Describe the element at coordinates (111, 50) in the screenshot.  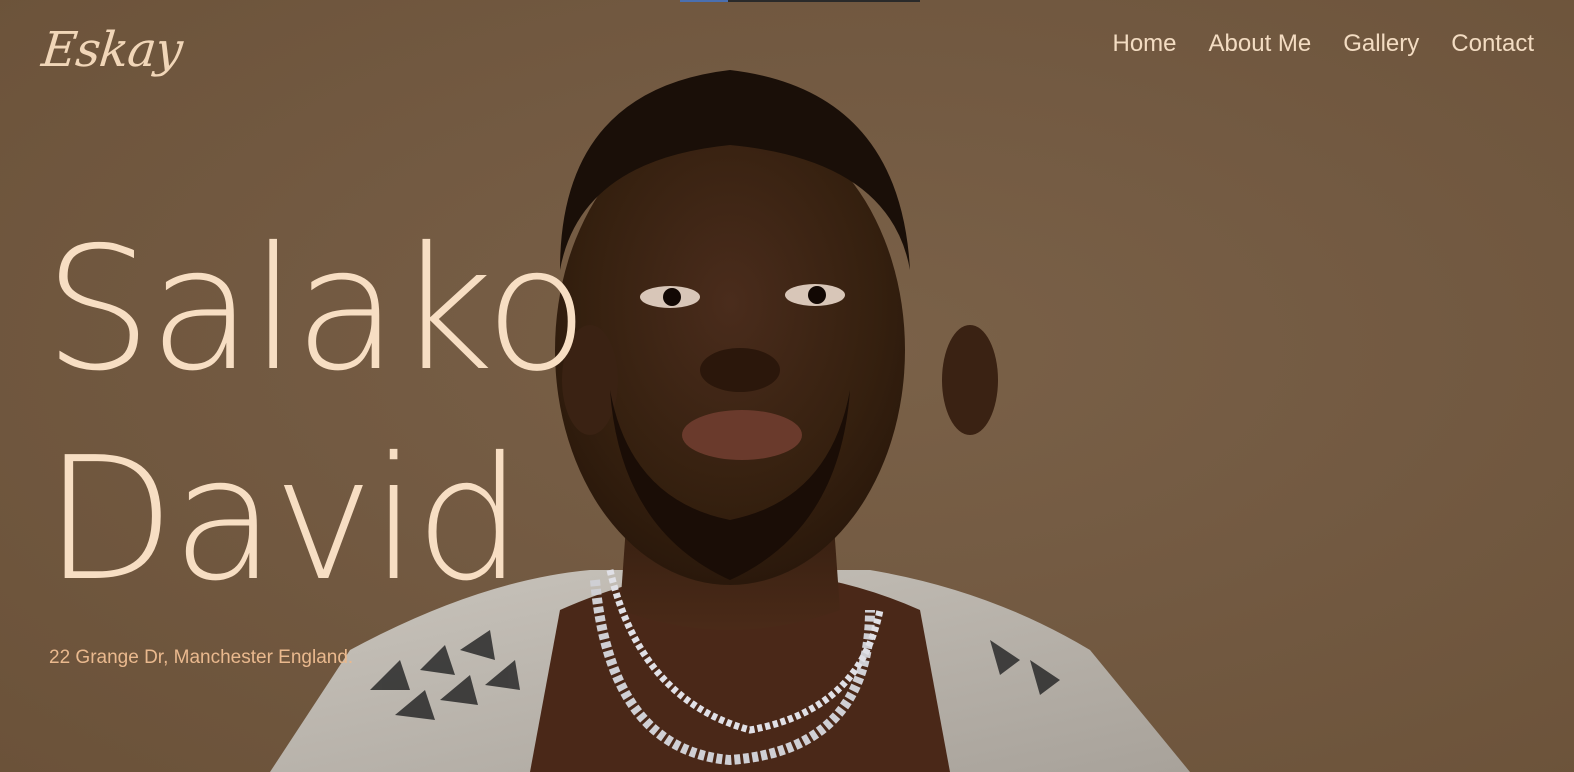
I see `site-logo: Eskay` at that location.